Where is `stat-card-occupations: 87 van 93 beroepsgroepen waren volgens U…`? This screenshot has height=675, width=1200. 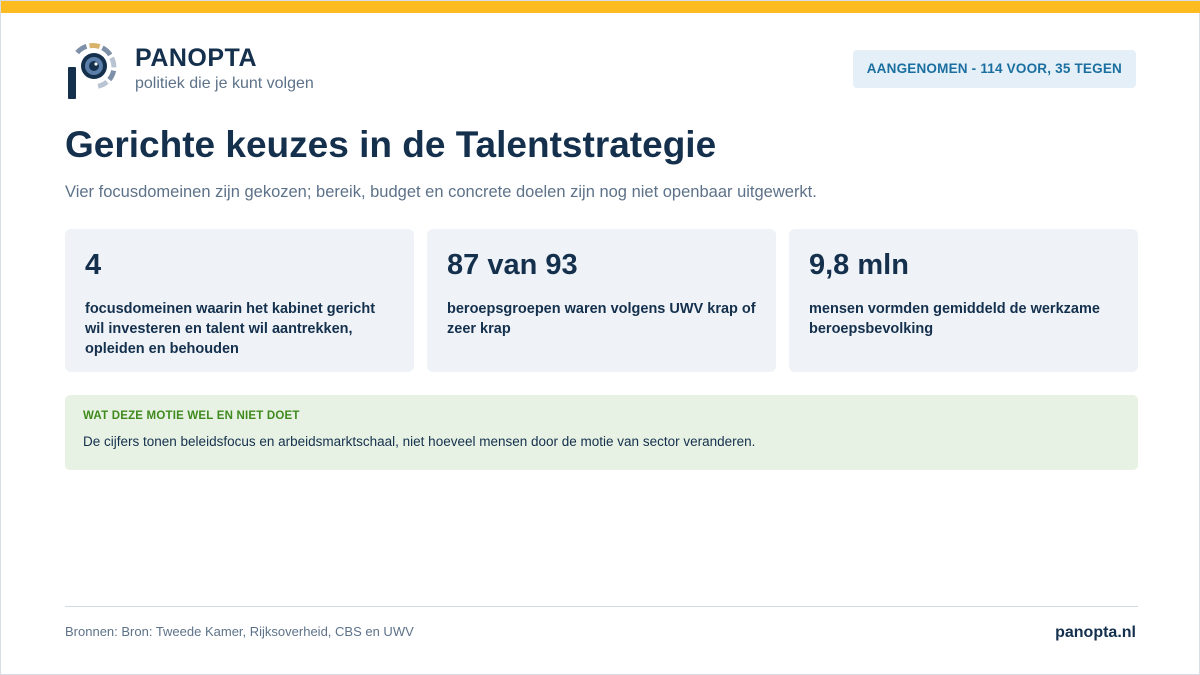
stat-card-occupations: 87 van 93 beroepsgroepen waren volgens U… is located at coordinates (601, 300).